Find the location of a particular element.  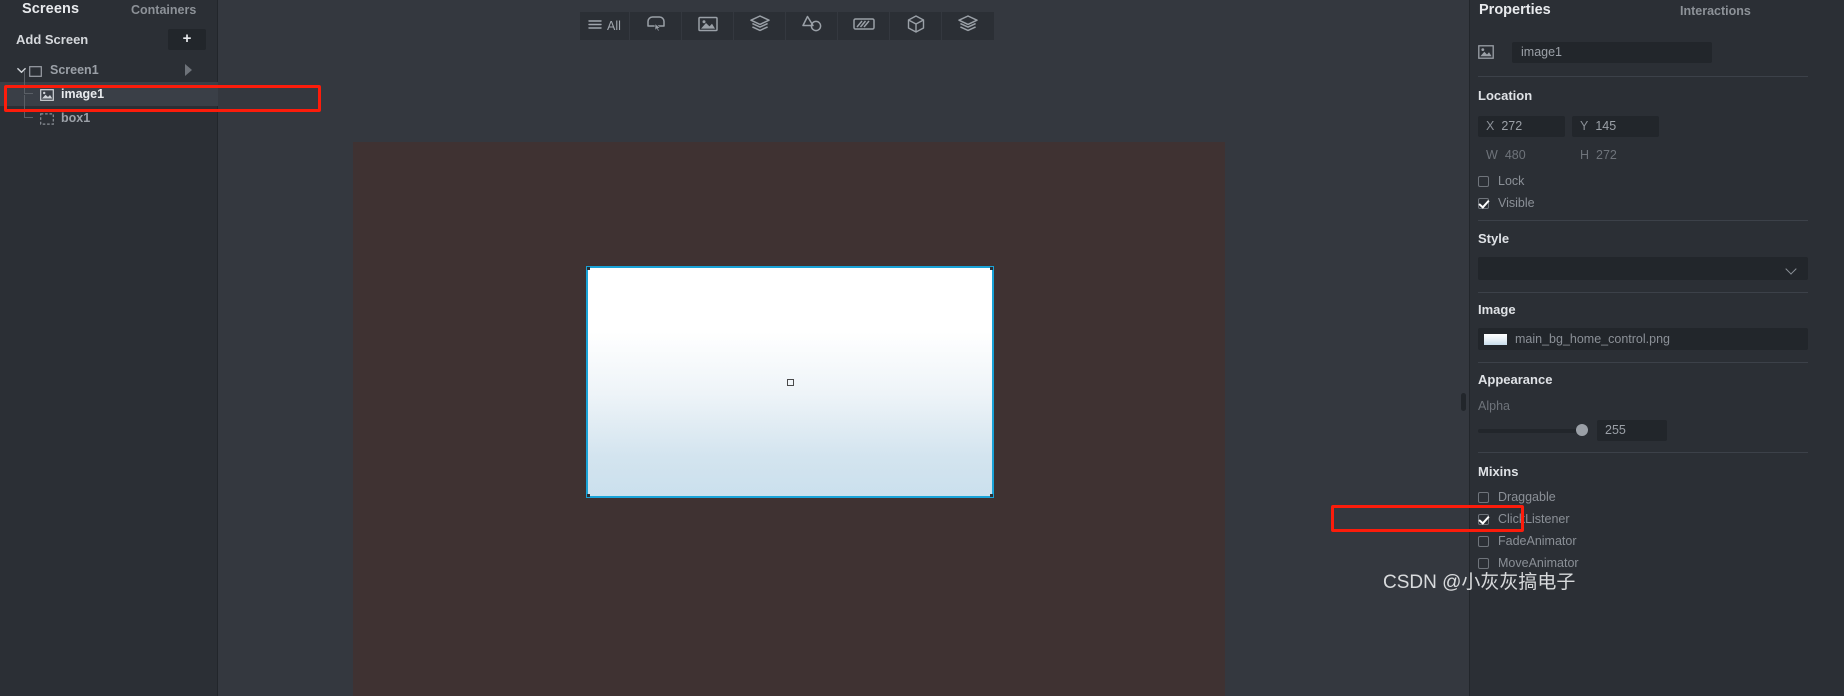

mixin-row-draggable: Draggable is located at coordinates (1517, 497).